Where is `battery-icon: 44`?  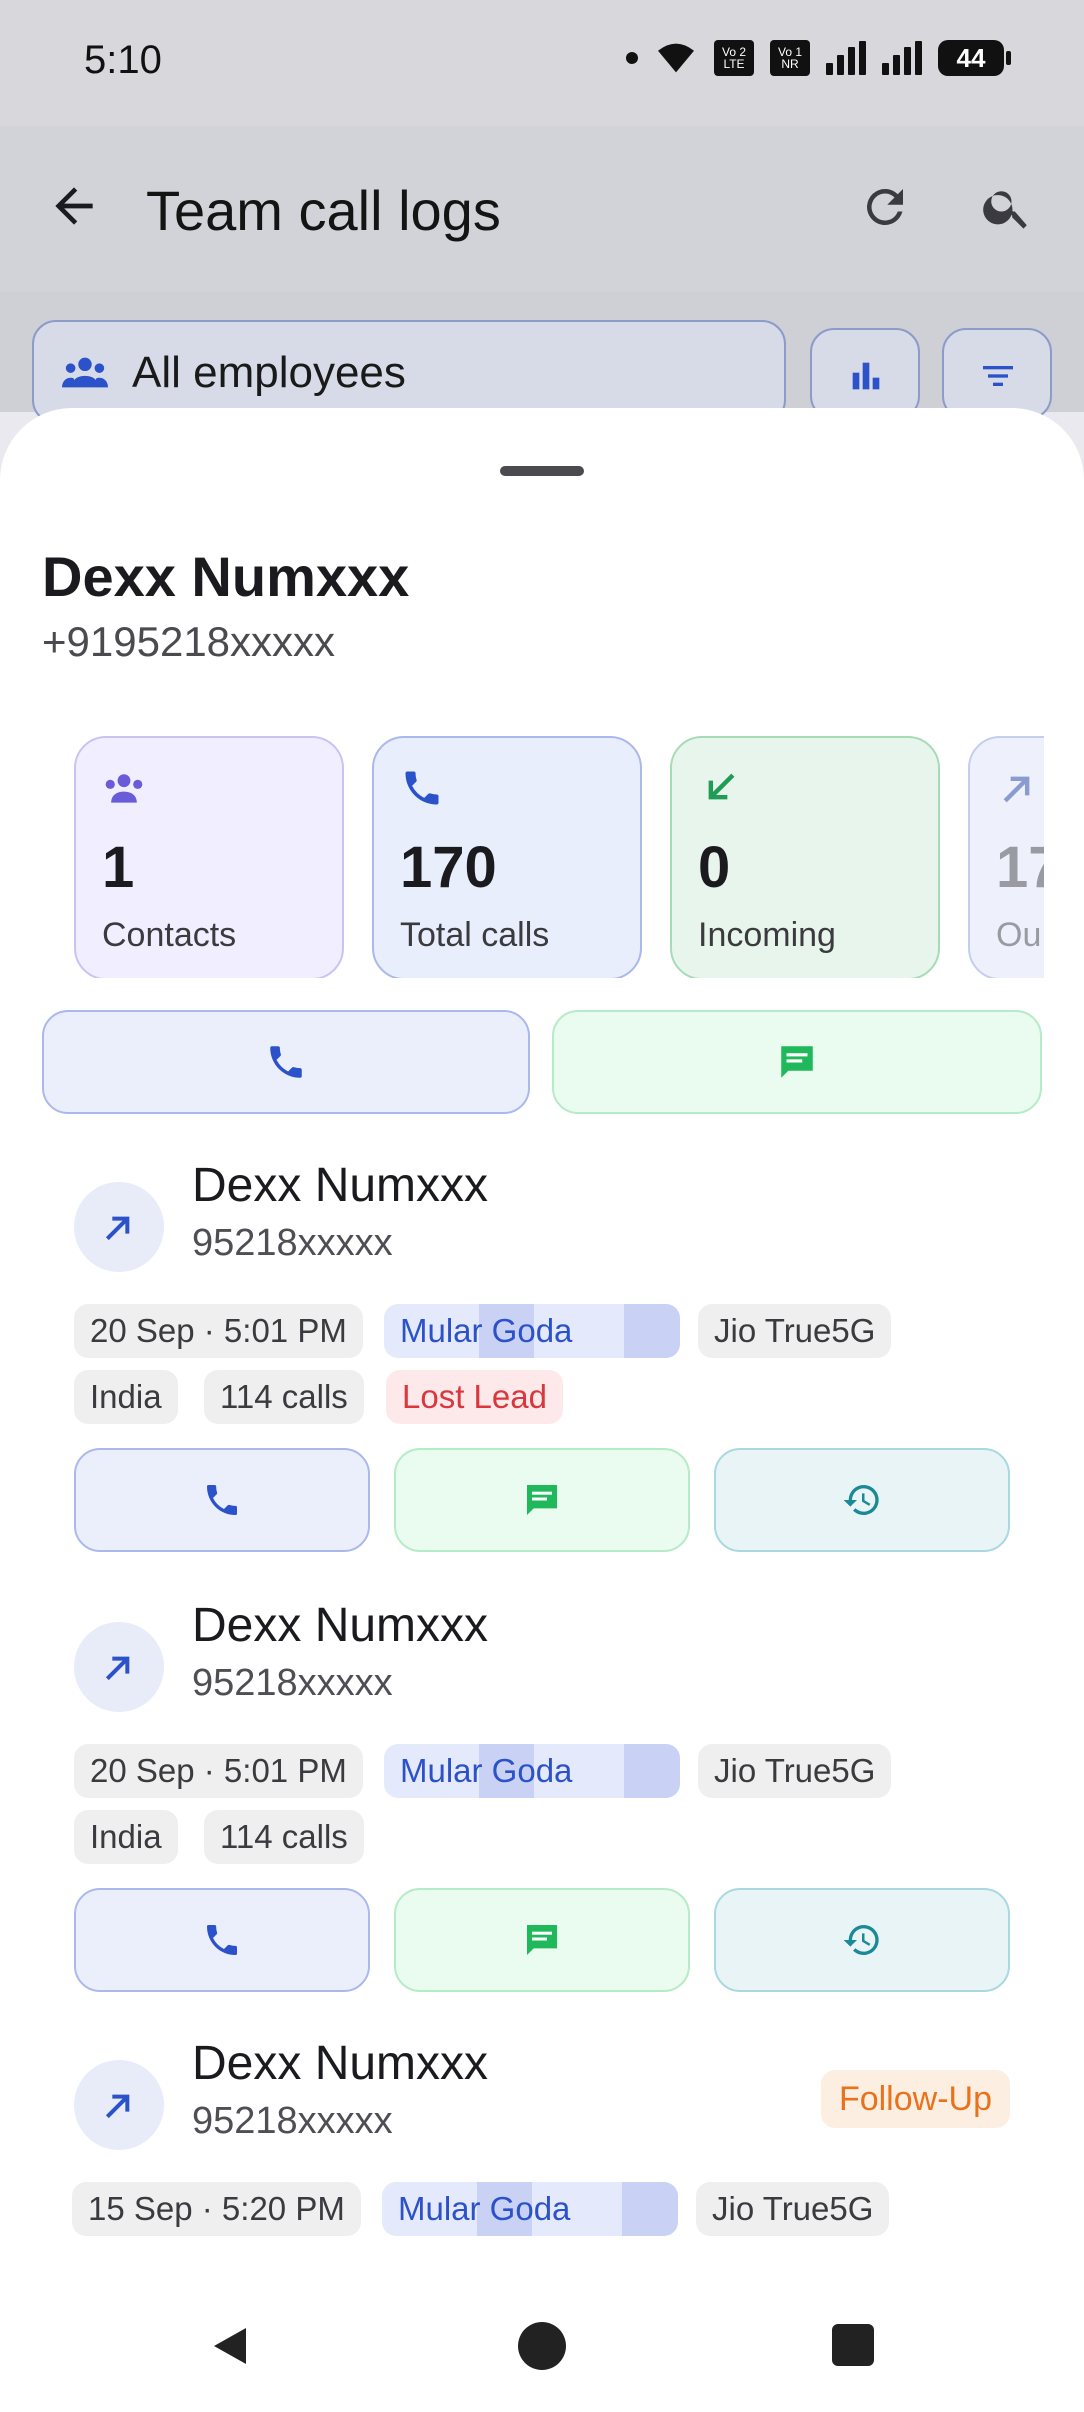
battery-icon: 44 is located at coordinates (974, 58).